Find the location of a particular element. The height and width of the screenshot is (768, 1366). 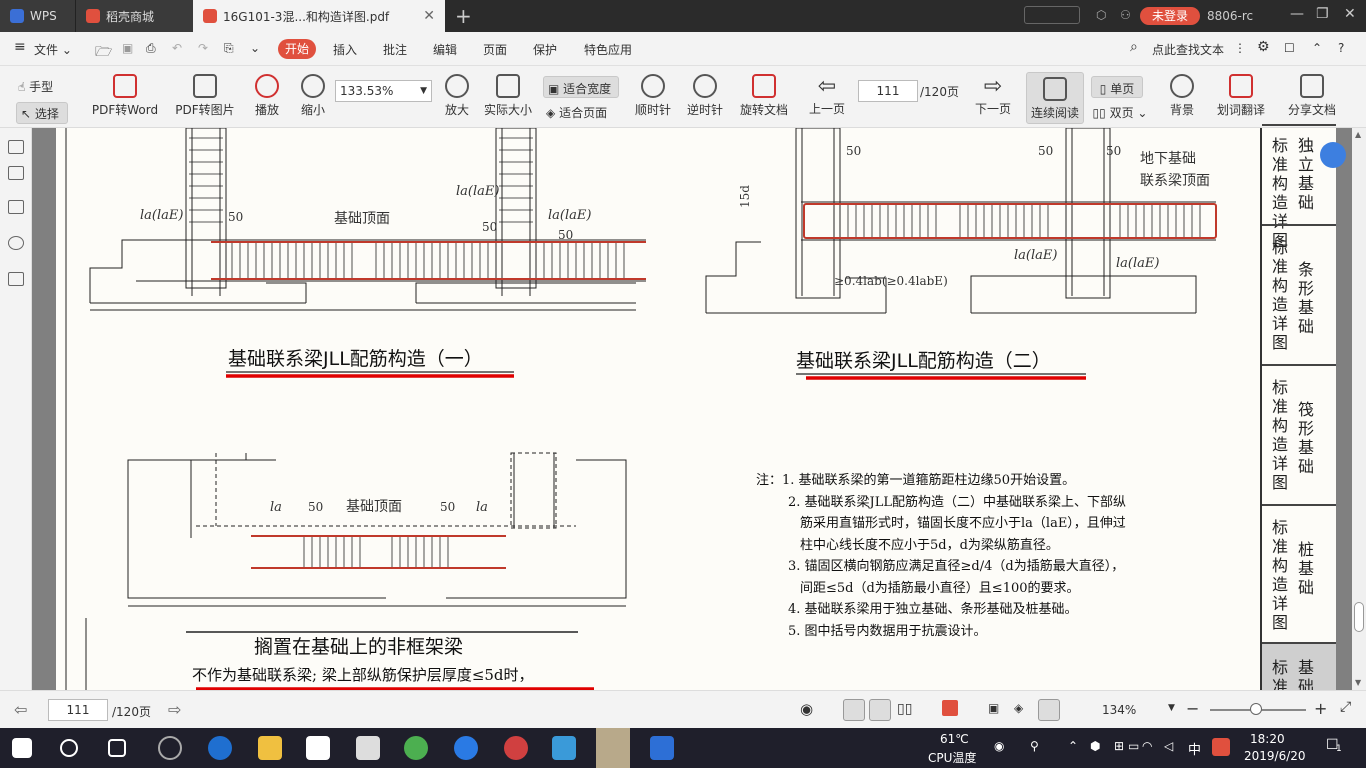

login-button: 未登录 is located at coordinates (1170, 16).